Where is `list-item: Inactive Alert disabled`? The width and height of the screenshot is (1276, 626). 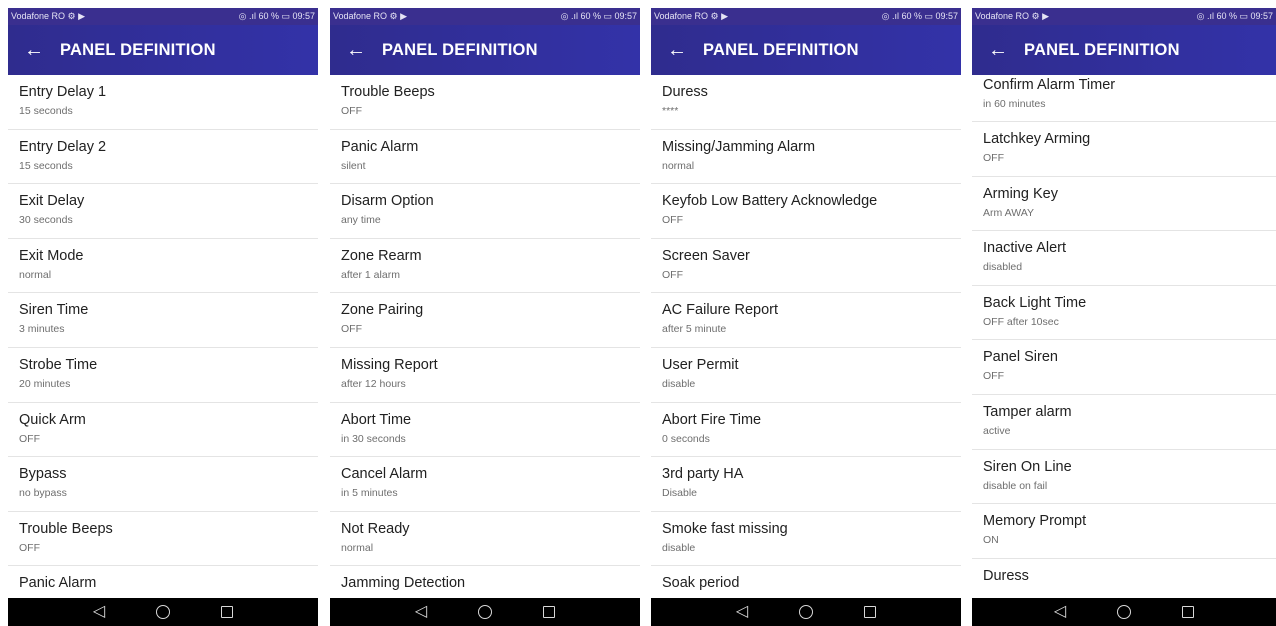
list-item: Inactive Alert disabled is located at coordinates (1124, 258).